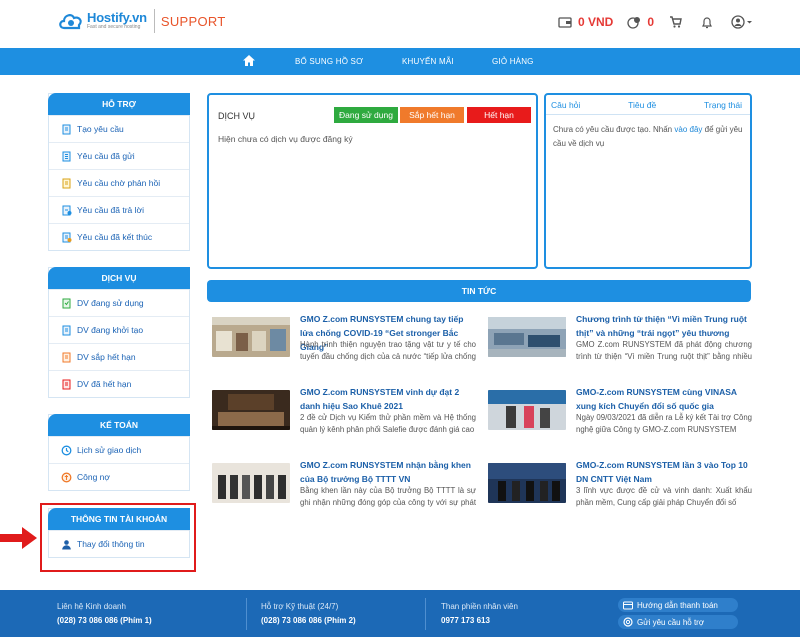 Image resolution: width=800 pixels, height=637 pixels. I want to click on sidebar-item-dv-initializing: DV đang khởi tạo, so click(119, 329).